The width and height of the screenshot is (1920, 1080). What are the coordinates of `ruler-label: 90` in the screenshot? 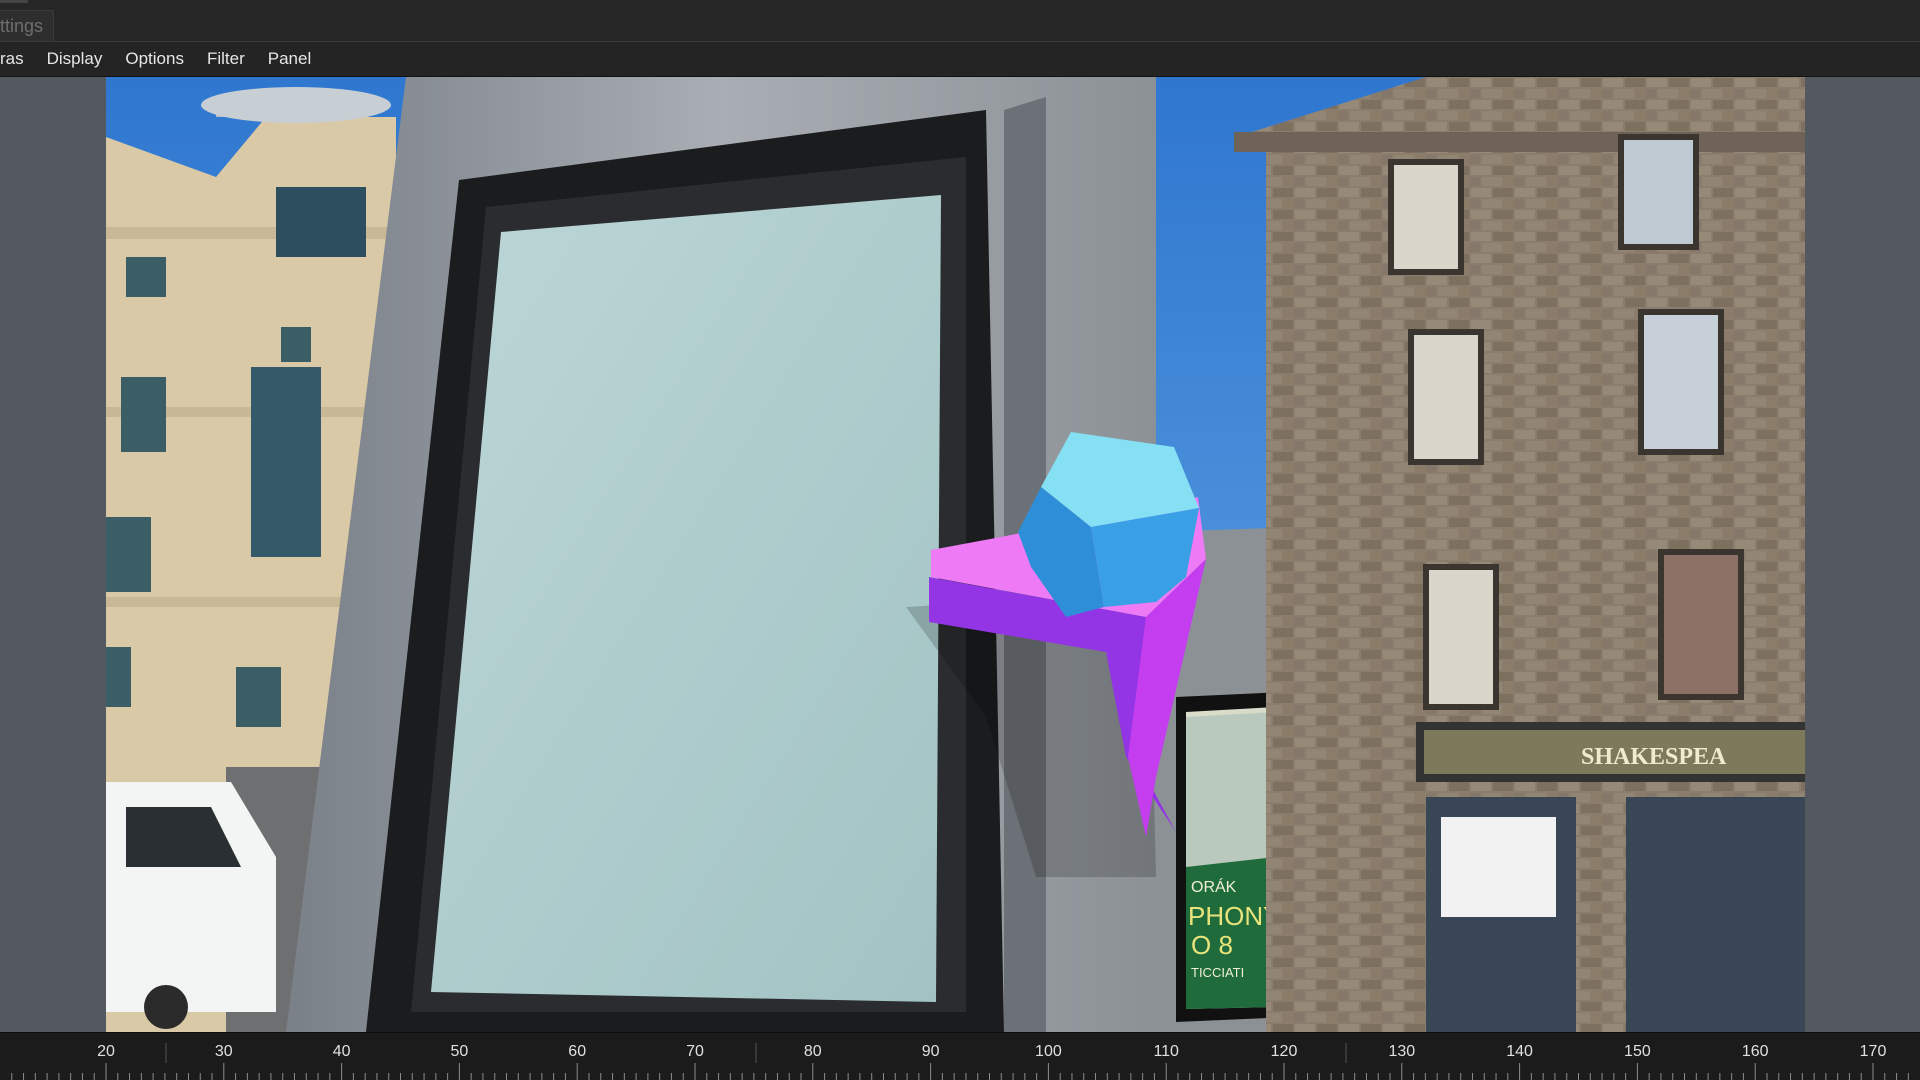 It's located at (931, 1051).